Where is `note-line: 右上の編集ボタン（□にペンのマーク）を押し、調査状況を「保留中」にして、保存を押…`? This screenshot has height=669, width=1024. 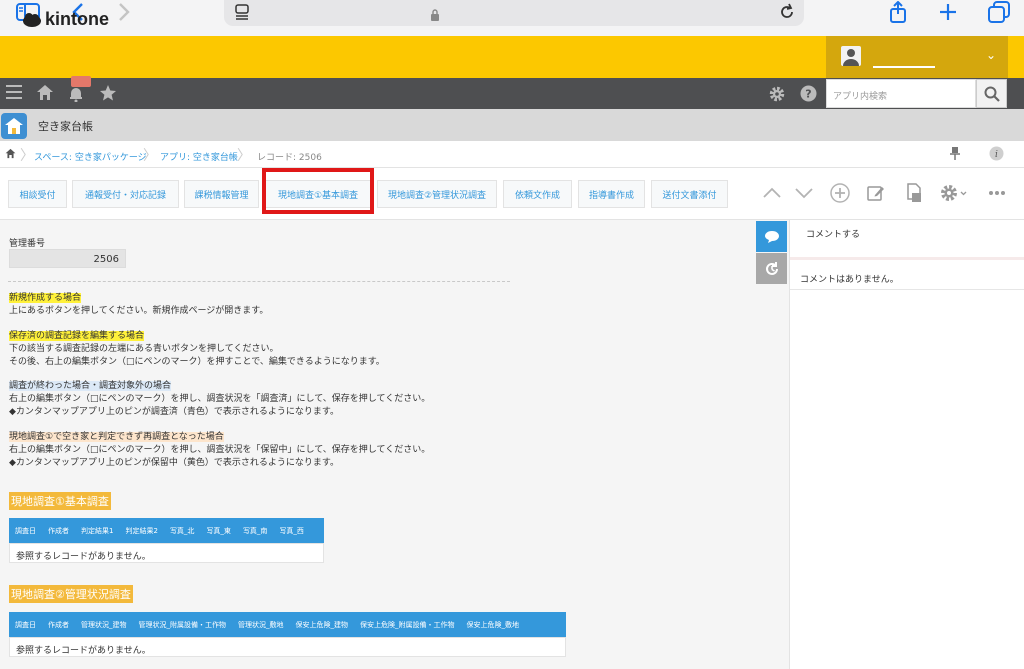 note-line: 右上の編集ボタン（□にペンのマーク）を押し、調査状況を「保留中」にして、保存を押… is located at coordinates (220, 450).